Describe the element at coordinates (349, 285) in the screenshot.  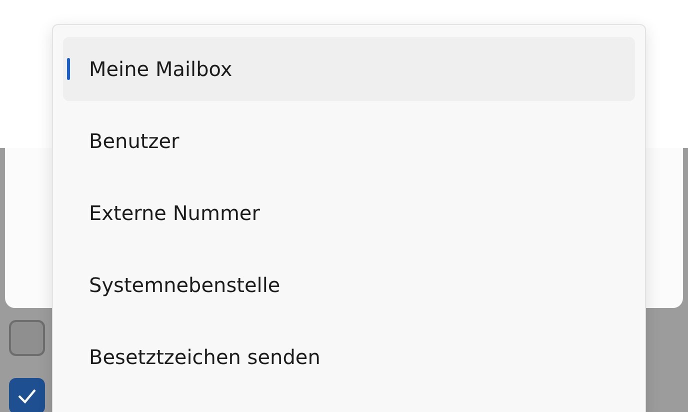
I see `menu-item: Systemnebenstelle` at that location.